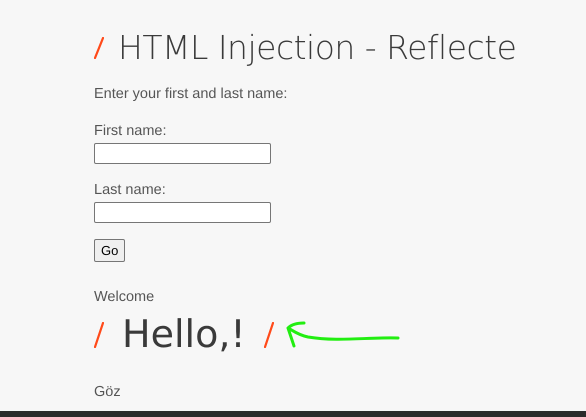  Describe the element at coordinates (317, 48) in the screenshot. I see `page-title: HTML Injection - Reflecte` at that location.